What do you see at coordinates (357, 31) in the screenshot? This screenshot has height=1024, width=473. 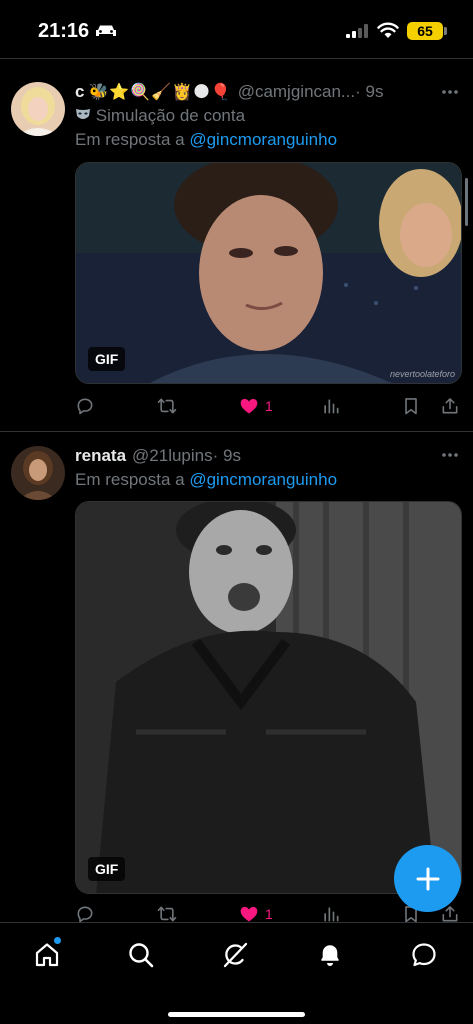 I see `cellular-signal-icon` at bounding box center [357, 31].